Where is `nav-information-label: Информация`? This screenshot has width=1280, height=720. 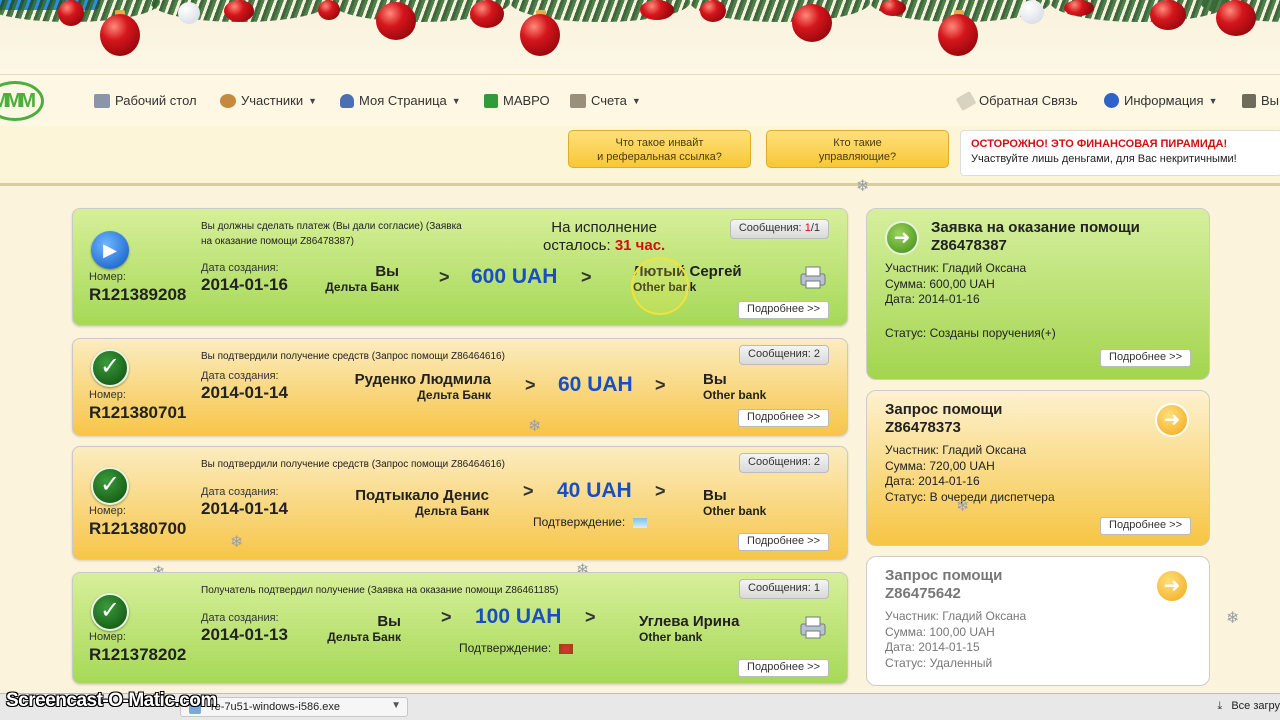 nav-information-label: Информация is located at coordinates (1164, 100).